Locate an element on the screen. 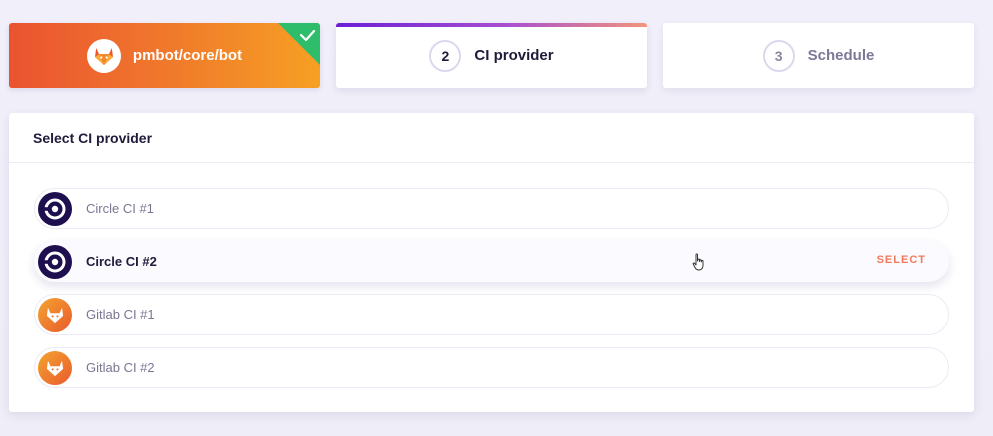 The image size is (993, 436). panel-header: Select CI provider is located at coordinates (491, 138).